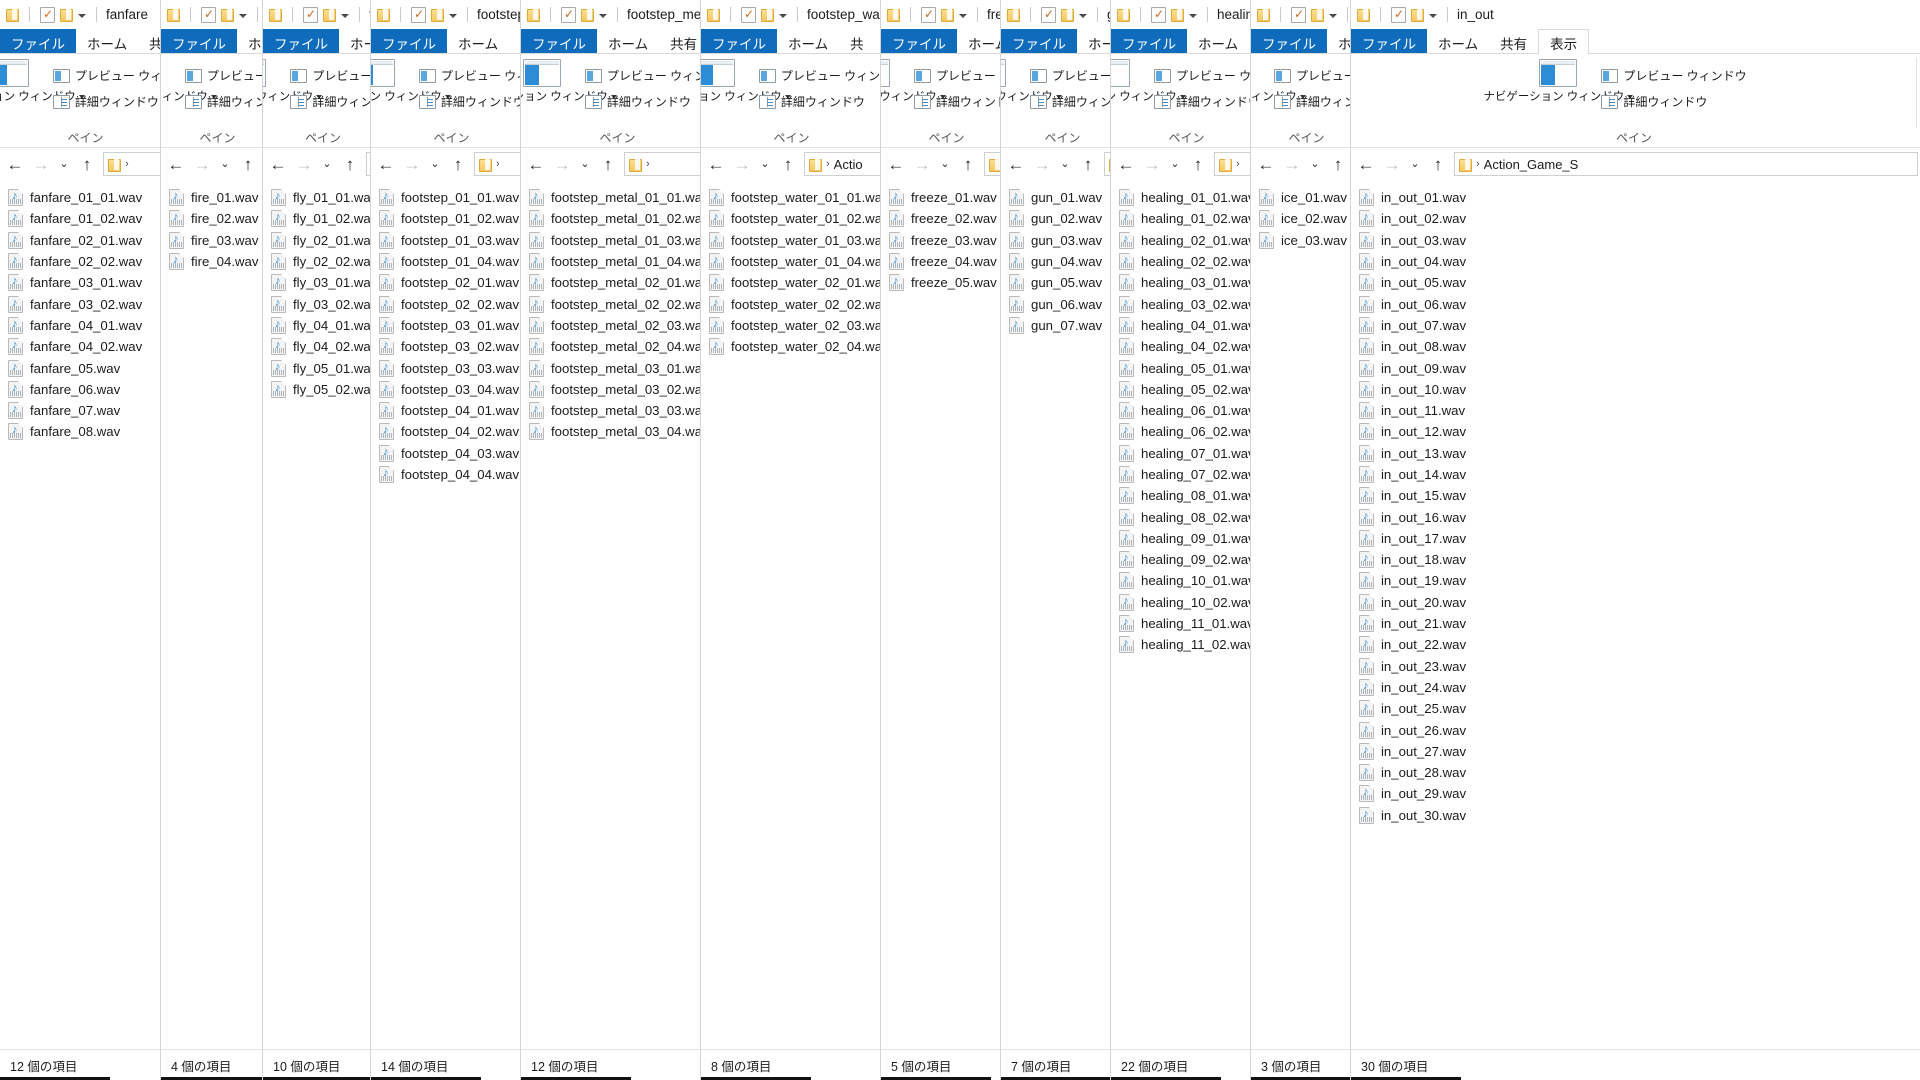 Image resolution: width=1920 pixels, height=1080 pixels. I want to click on list-item: ♪ footstep_01_02.wav, so click(457, 218).